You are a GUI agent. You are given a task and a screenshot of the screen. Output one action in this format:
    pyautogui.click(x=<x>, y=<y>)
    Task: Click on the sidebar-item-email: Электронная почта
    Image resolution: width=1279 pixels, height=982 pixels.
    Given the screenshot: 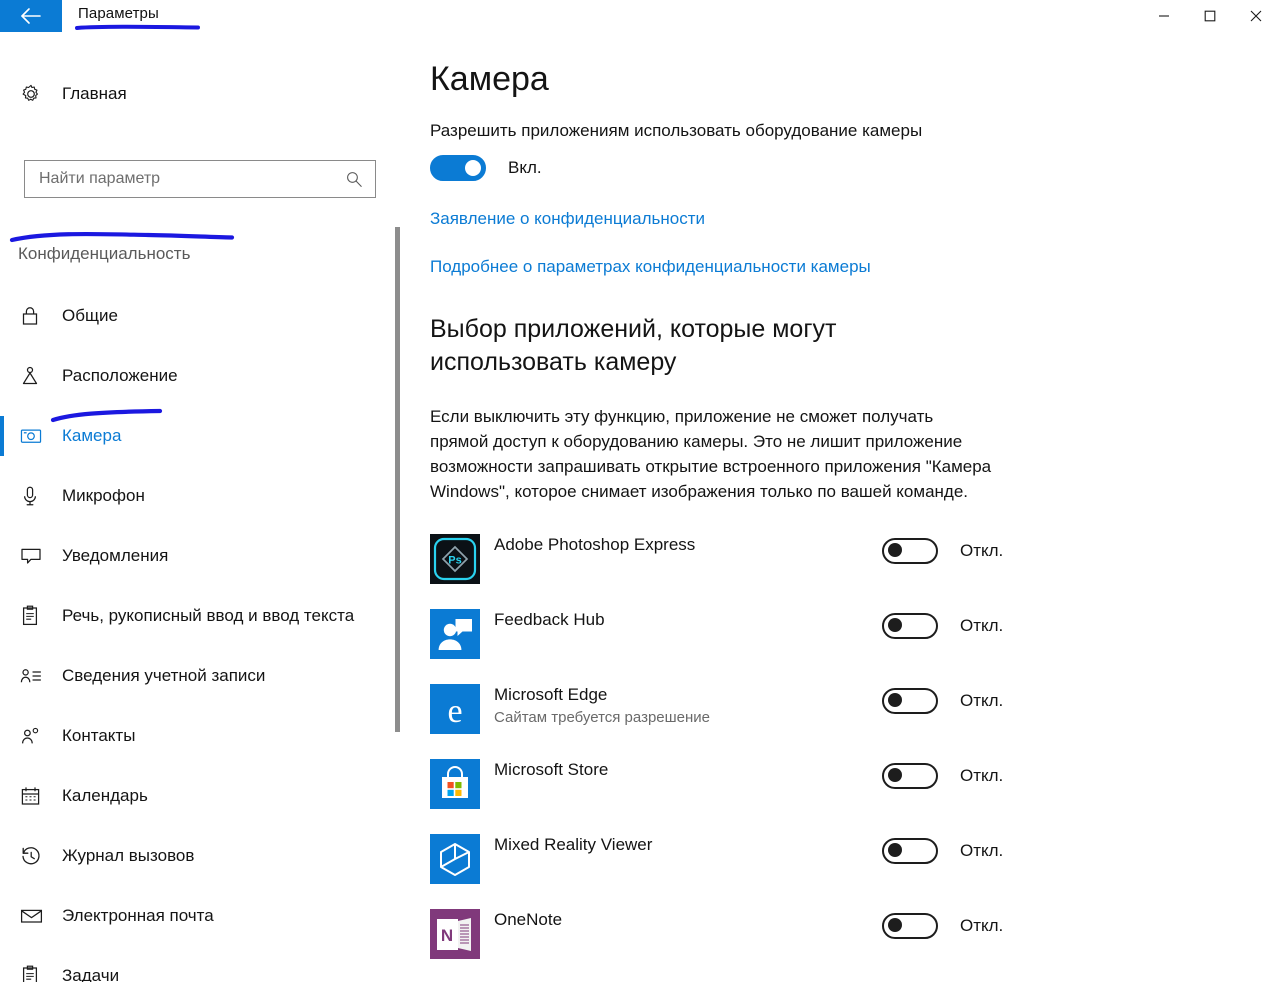 What is the action you would take?
    pyautogui.click(x=199, y=916)
    